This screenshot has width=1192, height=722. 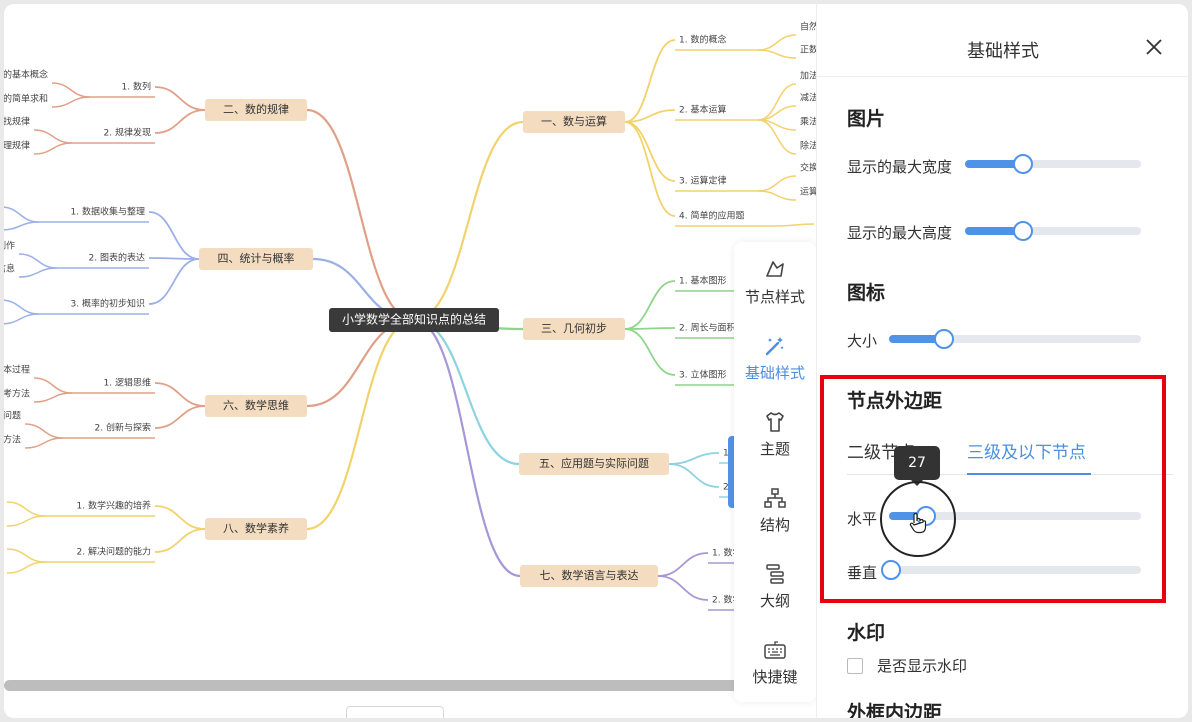 I want to click on sub-node-label: 2. 创新与探索, so click(x=123, y=428).